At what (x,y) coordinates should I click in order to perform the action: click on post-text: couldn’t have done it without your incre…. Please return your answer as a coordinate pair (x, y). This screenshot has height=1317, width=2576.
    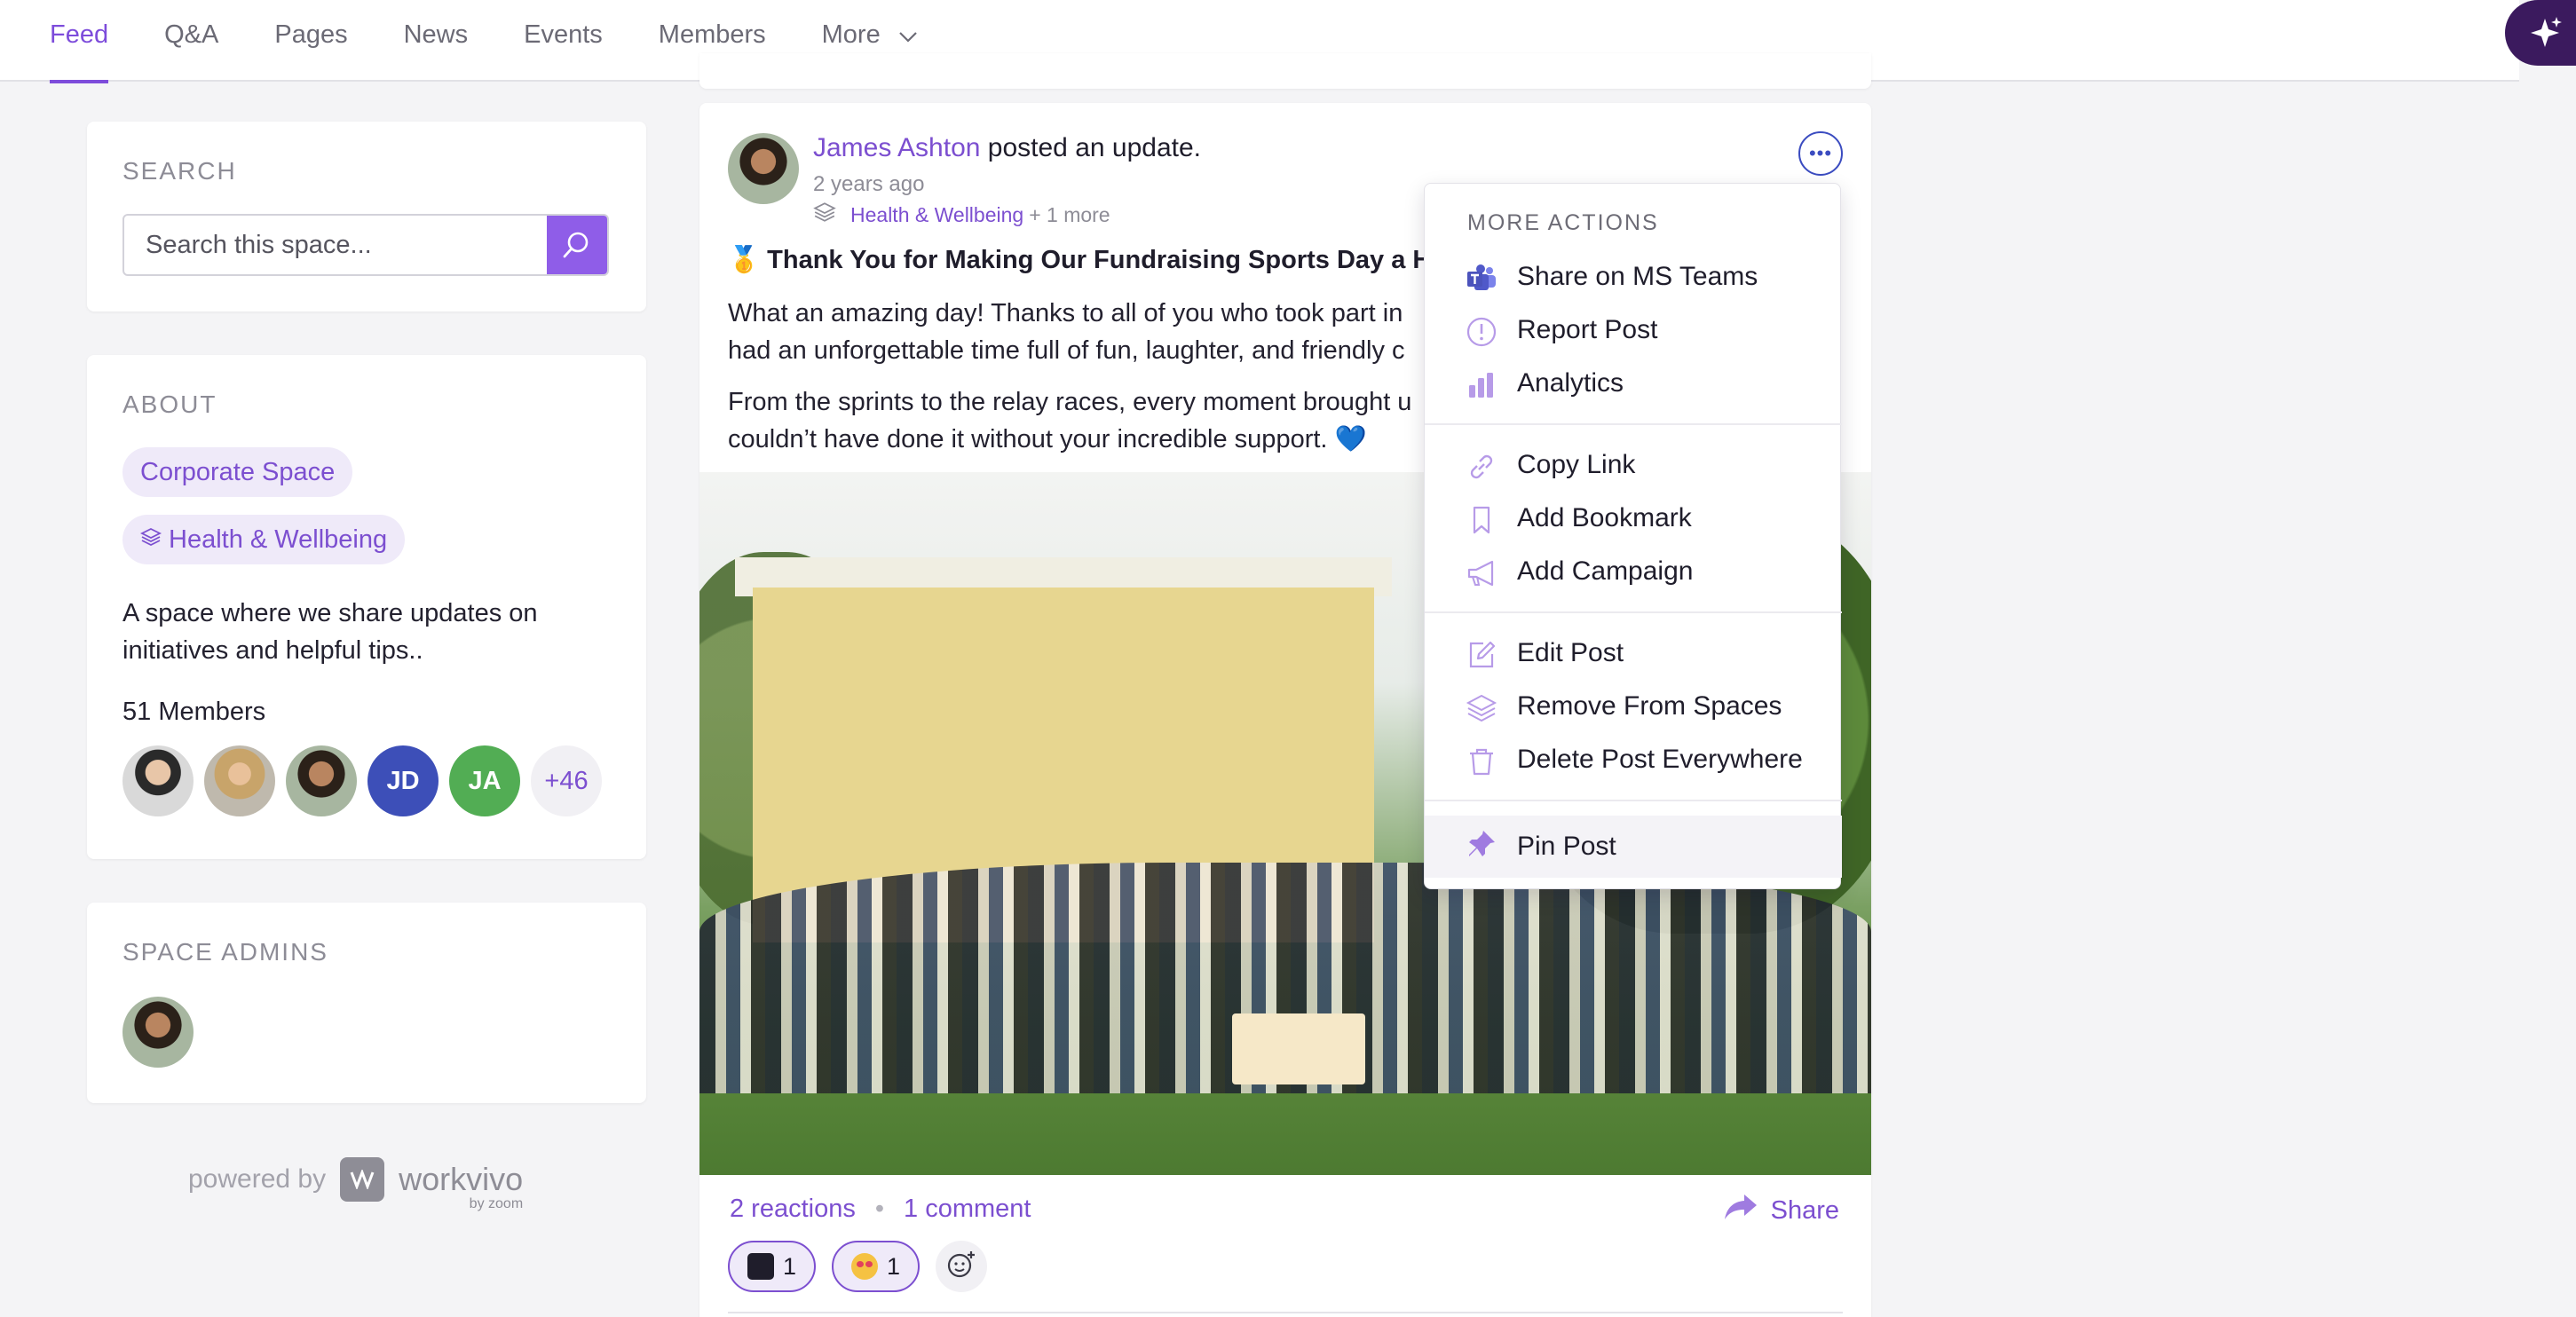
    Looking at the image, I should click on (1047, 439).